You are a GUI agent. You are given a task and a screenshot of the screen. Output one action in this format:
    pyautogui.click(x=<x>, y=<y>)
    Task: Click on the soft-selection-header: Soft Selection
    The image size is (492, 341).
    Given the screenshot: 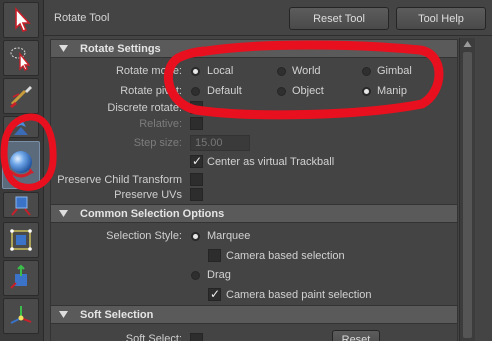 What is the action you would take?
    pyautogui.click(x=254, y=314)
    